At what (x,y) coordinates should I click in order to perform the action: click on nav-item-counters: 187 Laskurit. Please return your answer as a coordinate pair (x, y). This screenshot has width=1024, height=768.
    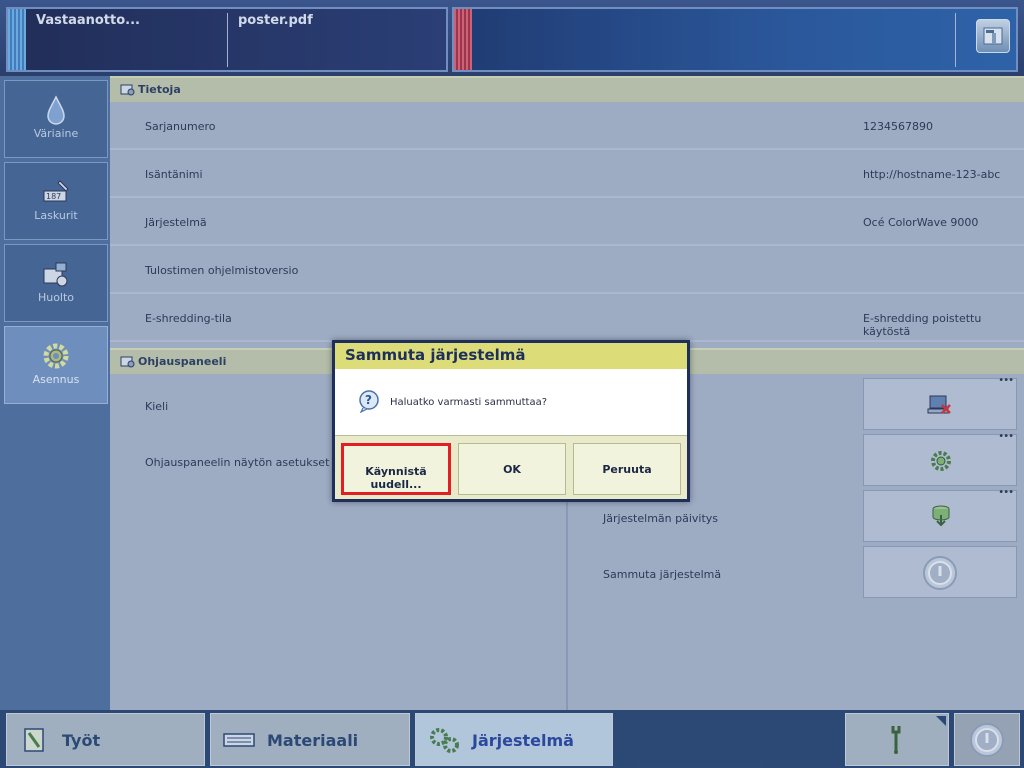
    Looking at the image, I should click on (56, 201).